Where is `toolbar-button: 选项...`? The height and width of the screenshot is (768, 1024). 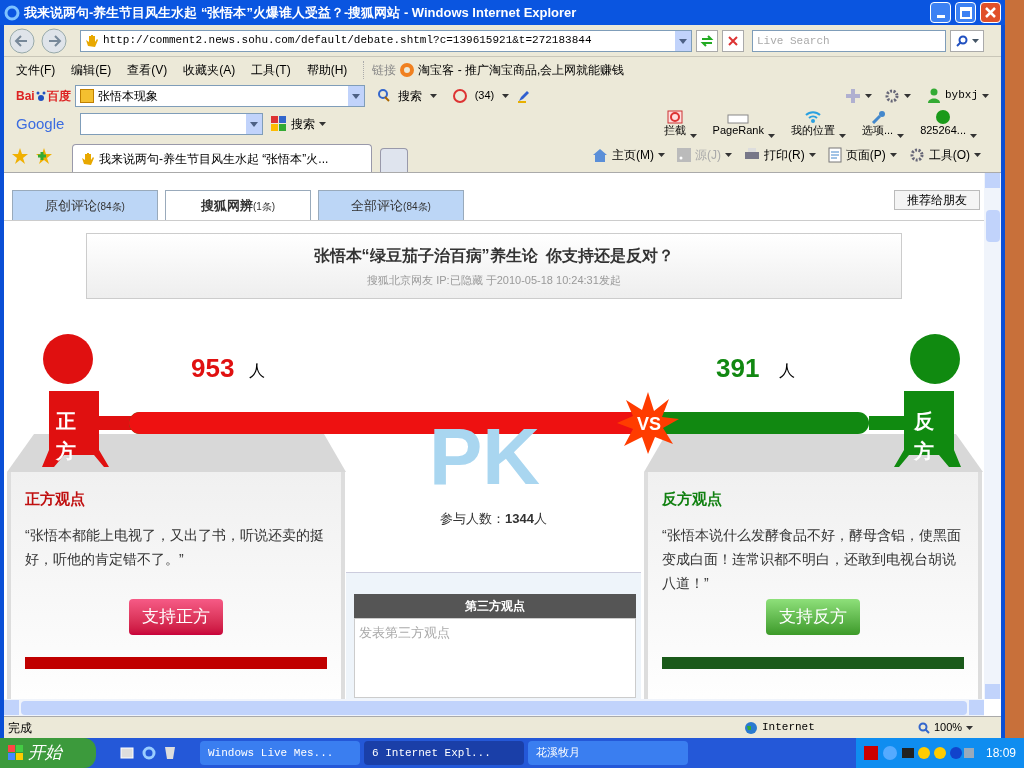
toolbar-button: 选项... is located at coordinates (877, 124).